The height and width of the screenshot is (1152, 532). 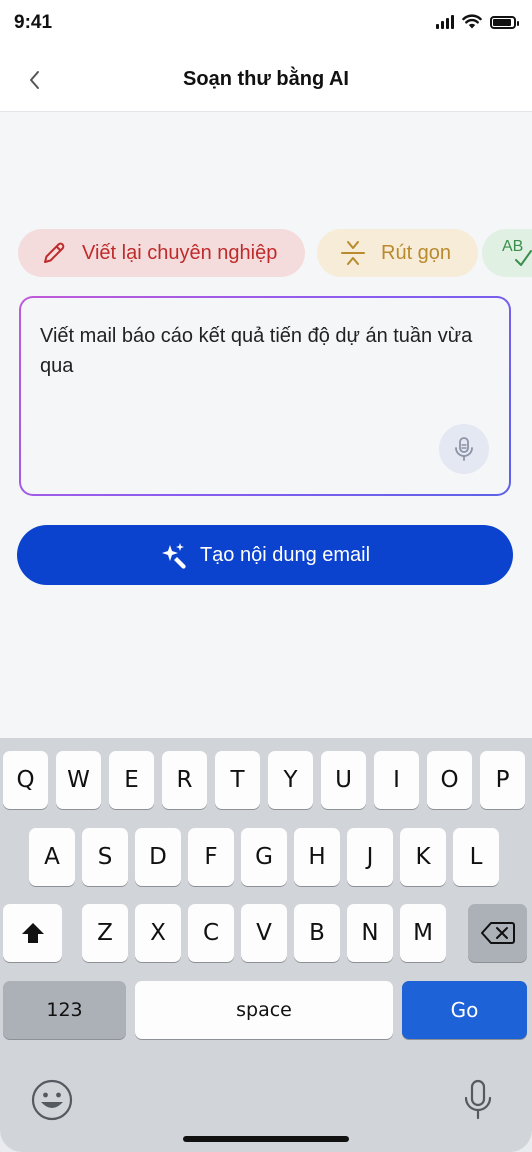 I want to click on backspace-key, so click(x=497, y=933).